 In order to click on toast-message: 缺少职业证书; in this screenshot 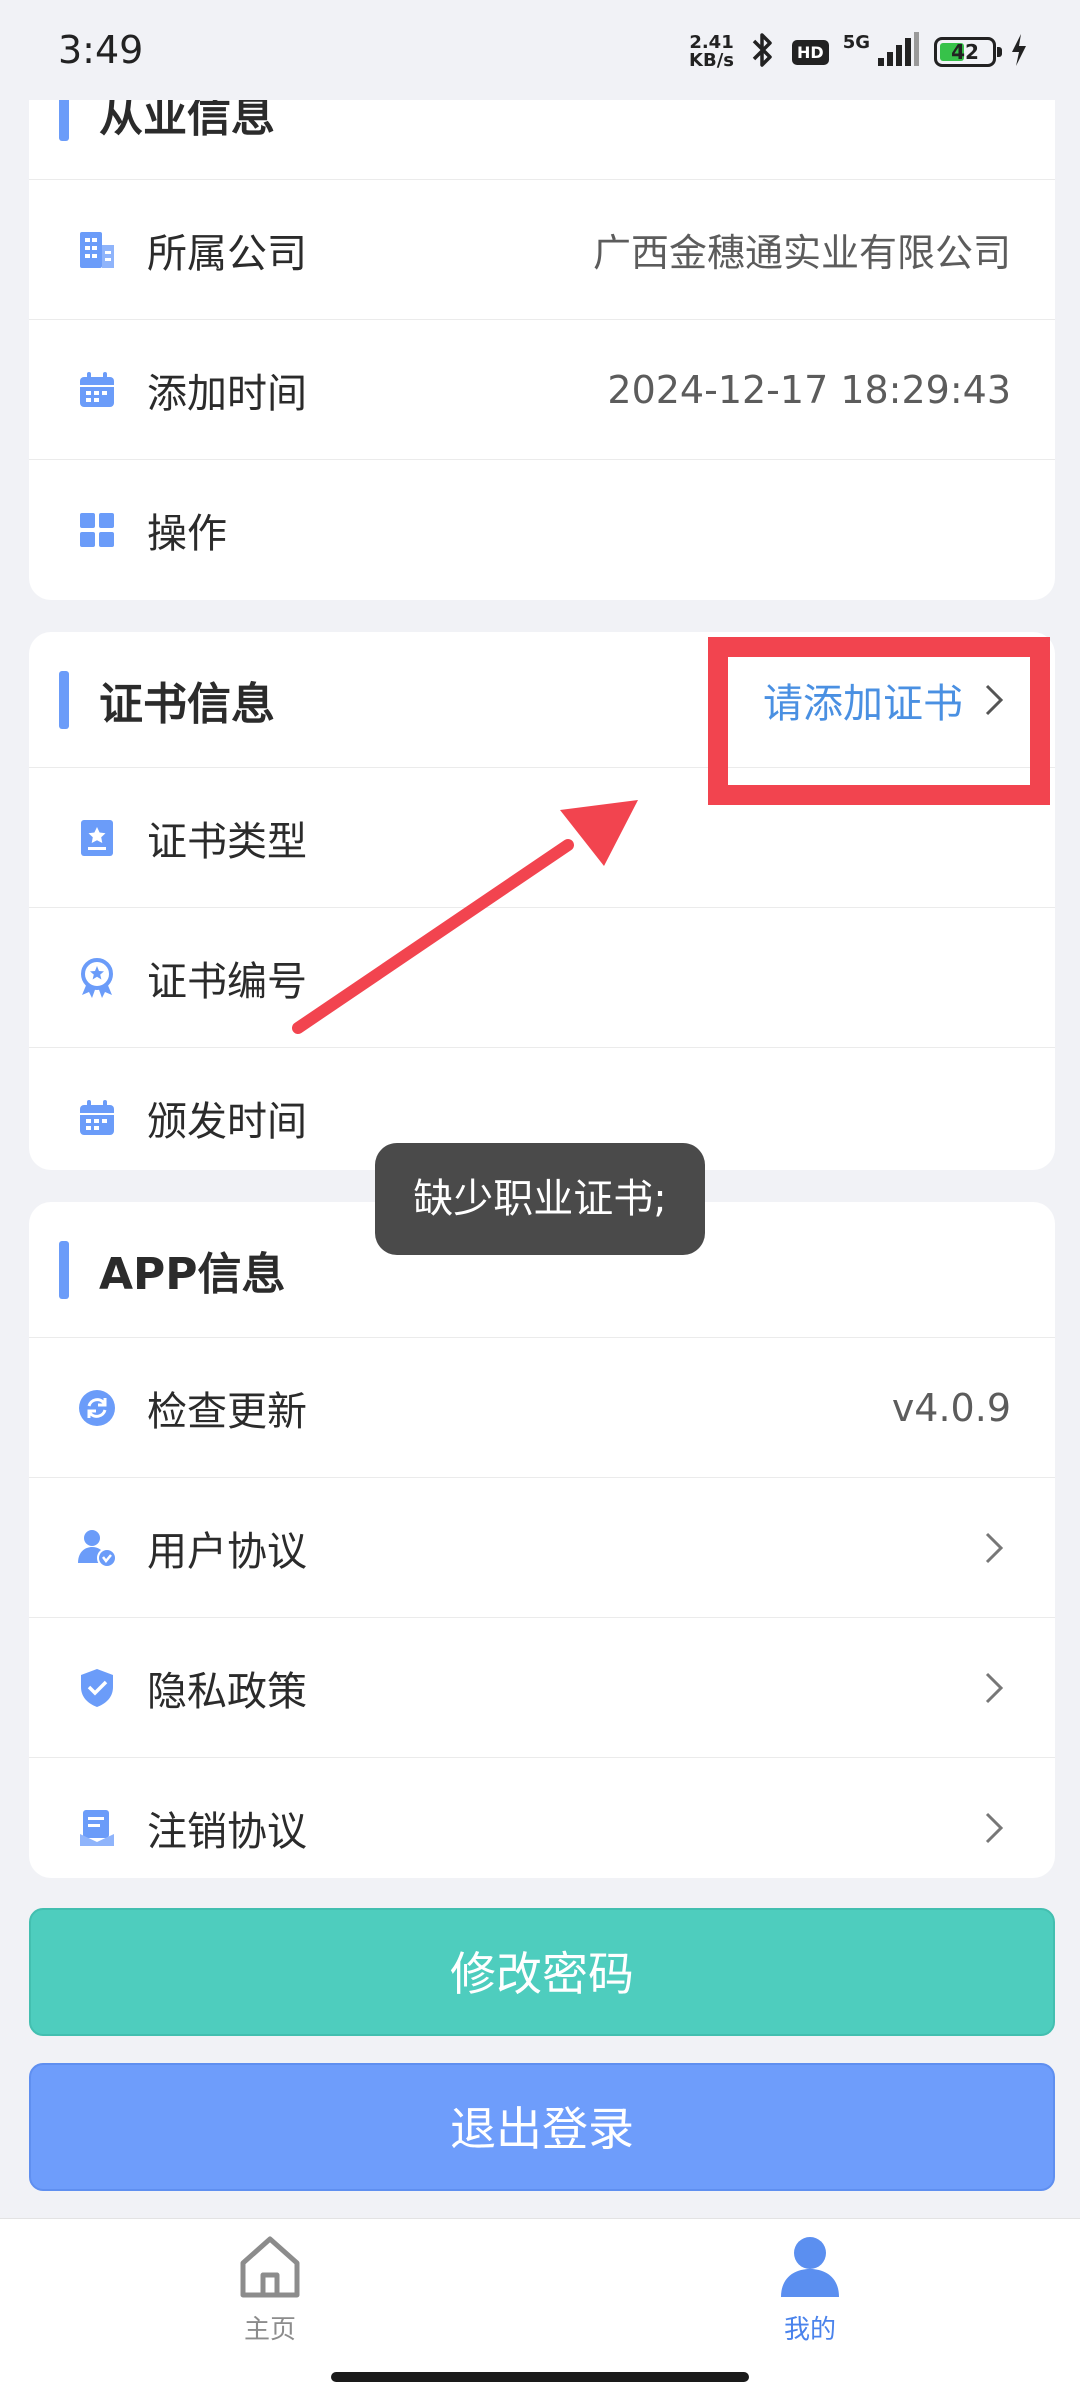, I will do `click(540, 1199)`.